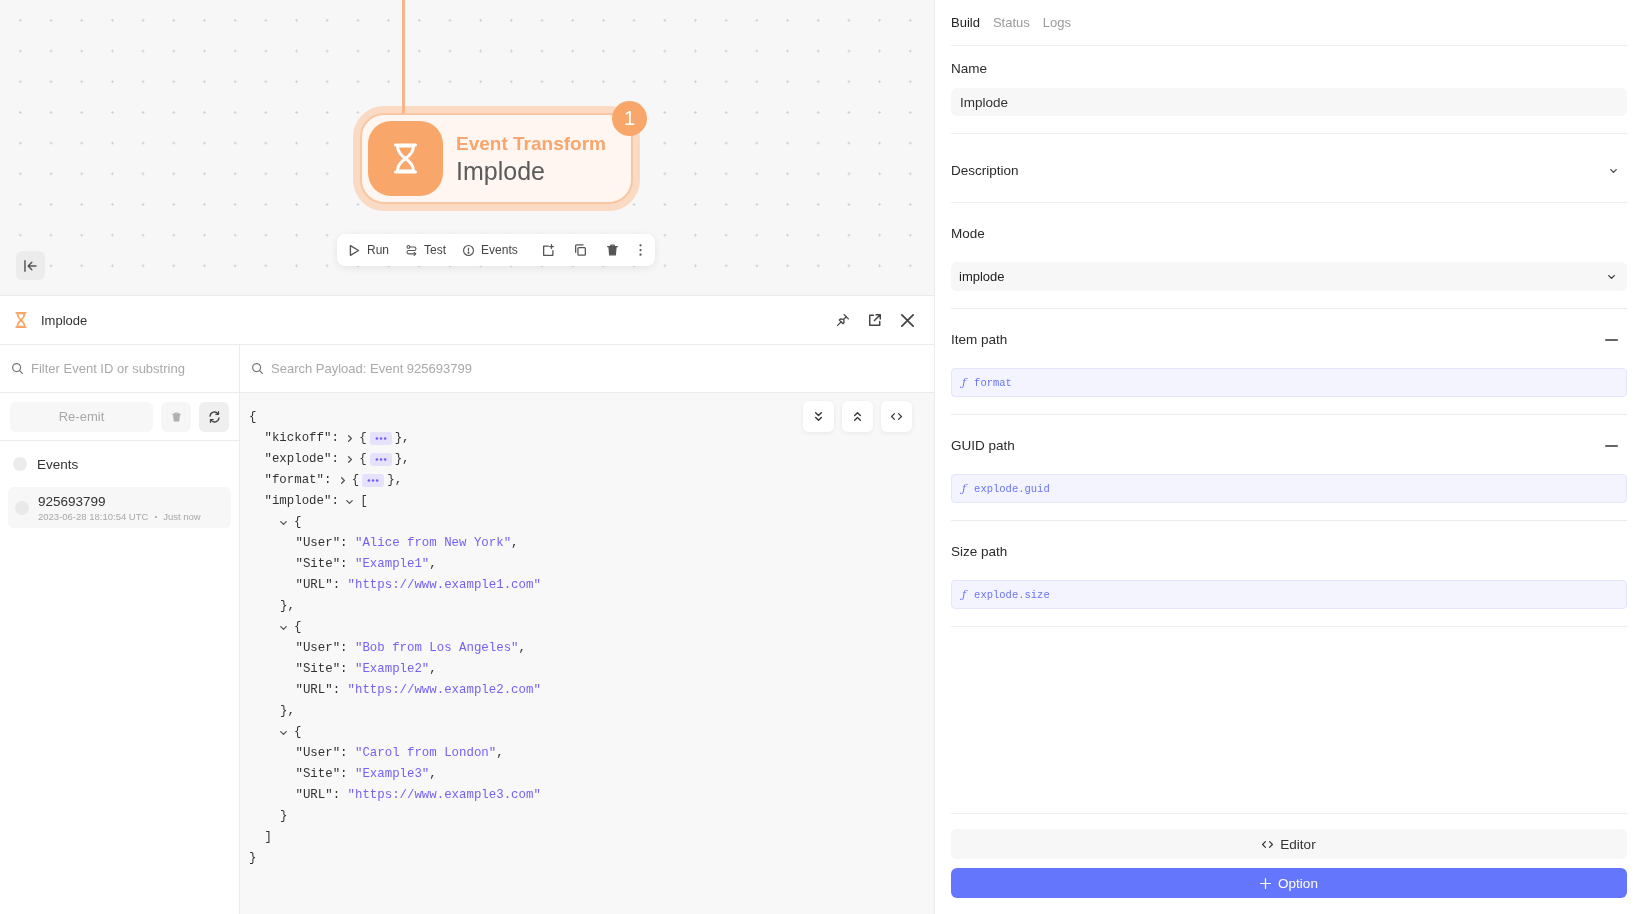 Image resolution: width=1643 pixels, height=914 pixels. Describe the element at coordinates (433, 543) in the screenshot. I see `json-string: "Alice from New York"` at that location.